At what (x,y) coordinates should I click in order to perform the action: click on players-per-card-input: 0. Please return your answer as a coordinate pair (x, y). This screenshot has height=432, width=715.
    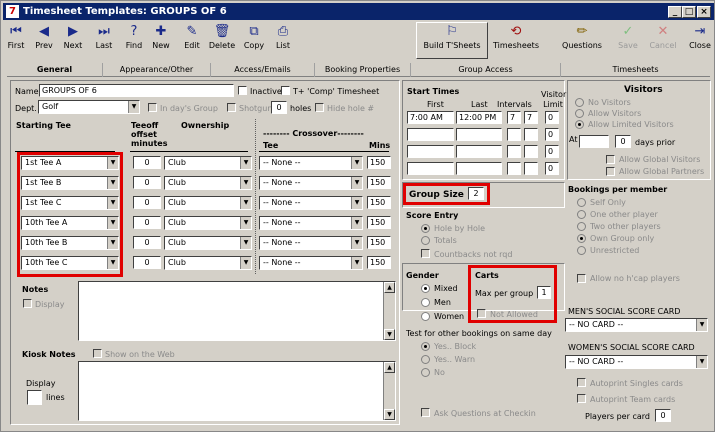
    Looking at the image, I should click on (663, 415).